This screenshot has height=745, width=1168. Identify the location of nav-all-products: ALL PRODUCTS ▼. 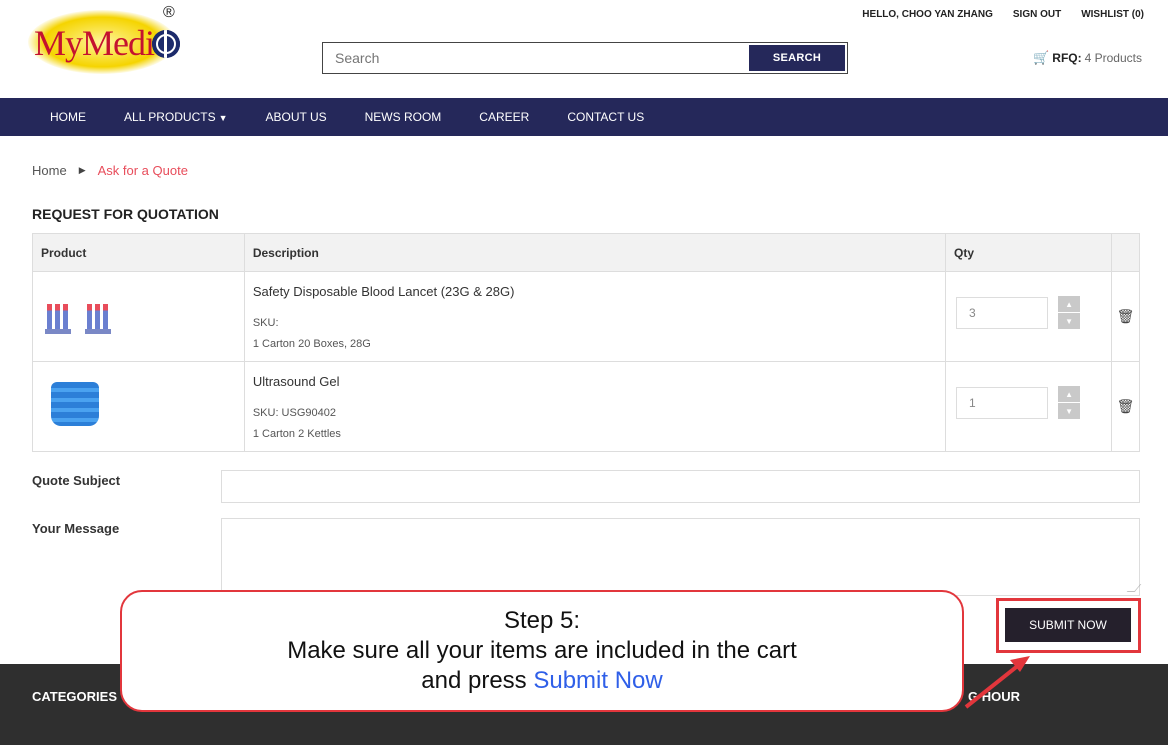
(176, 117).